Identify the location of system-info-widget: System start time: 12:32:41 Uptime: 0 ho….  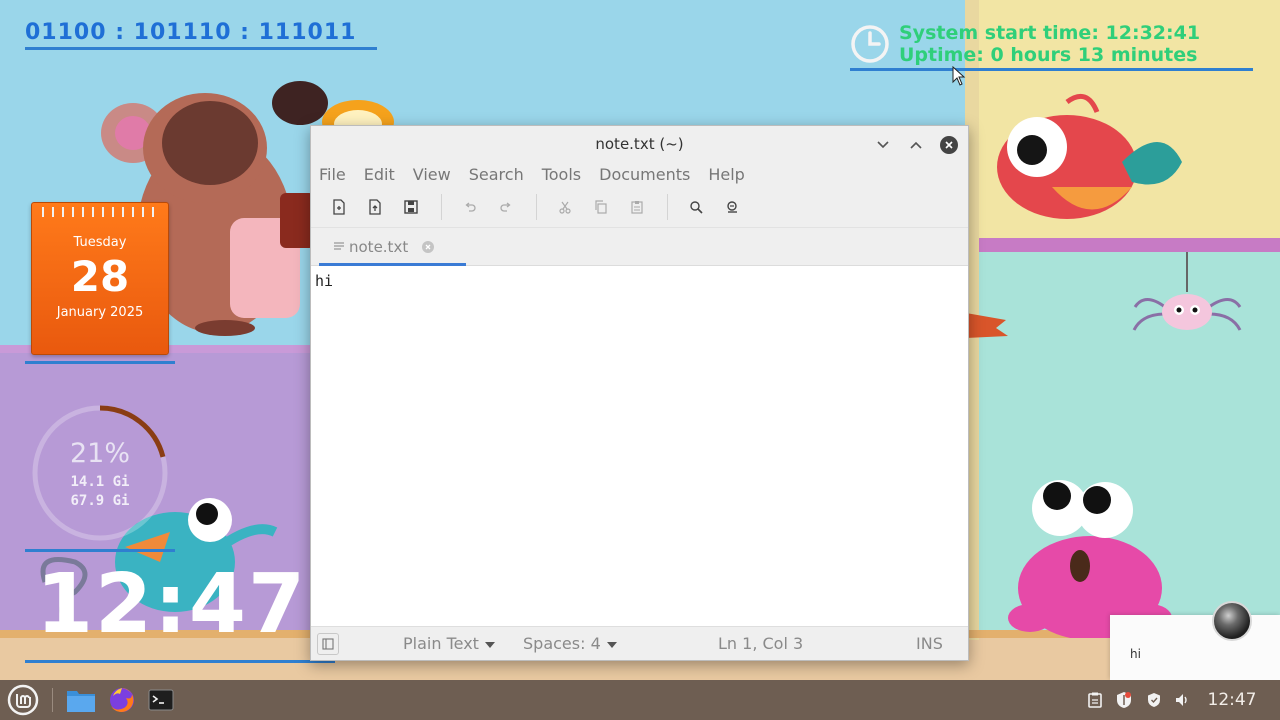
(1051, 46).